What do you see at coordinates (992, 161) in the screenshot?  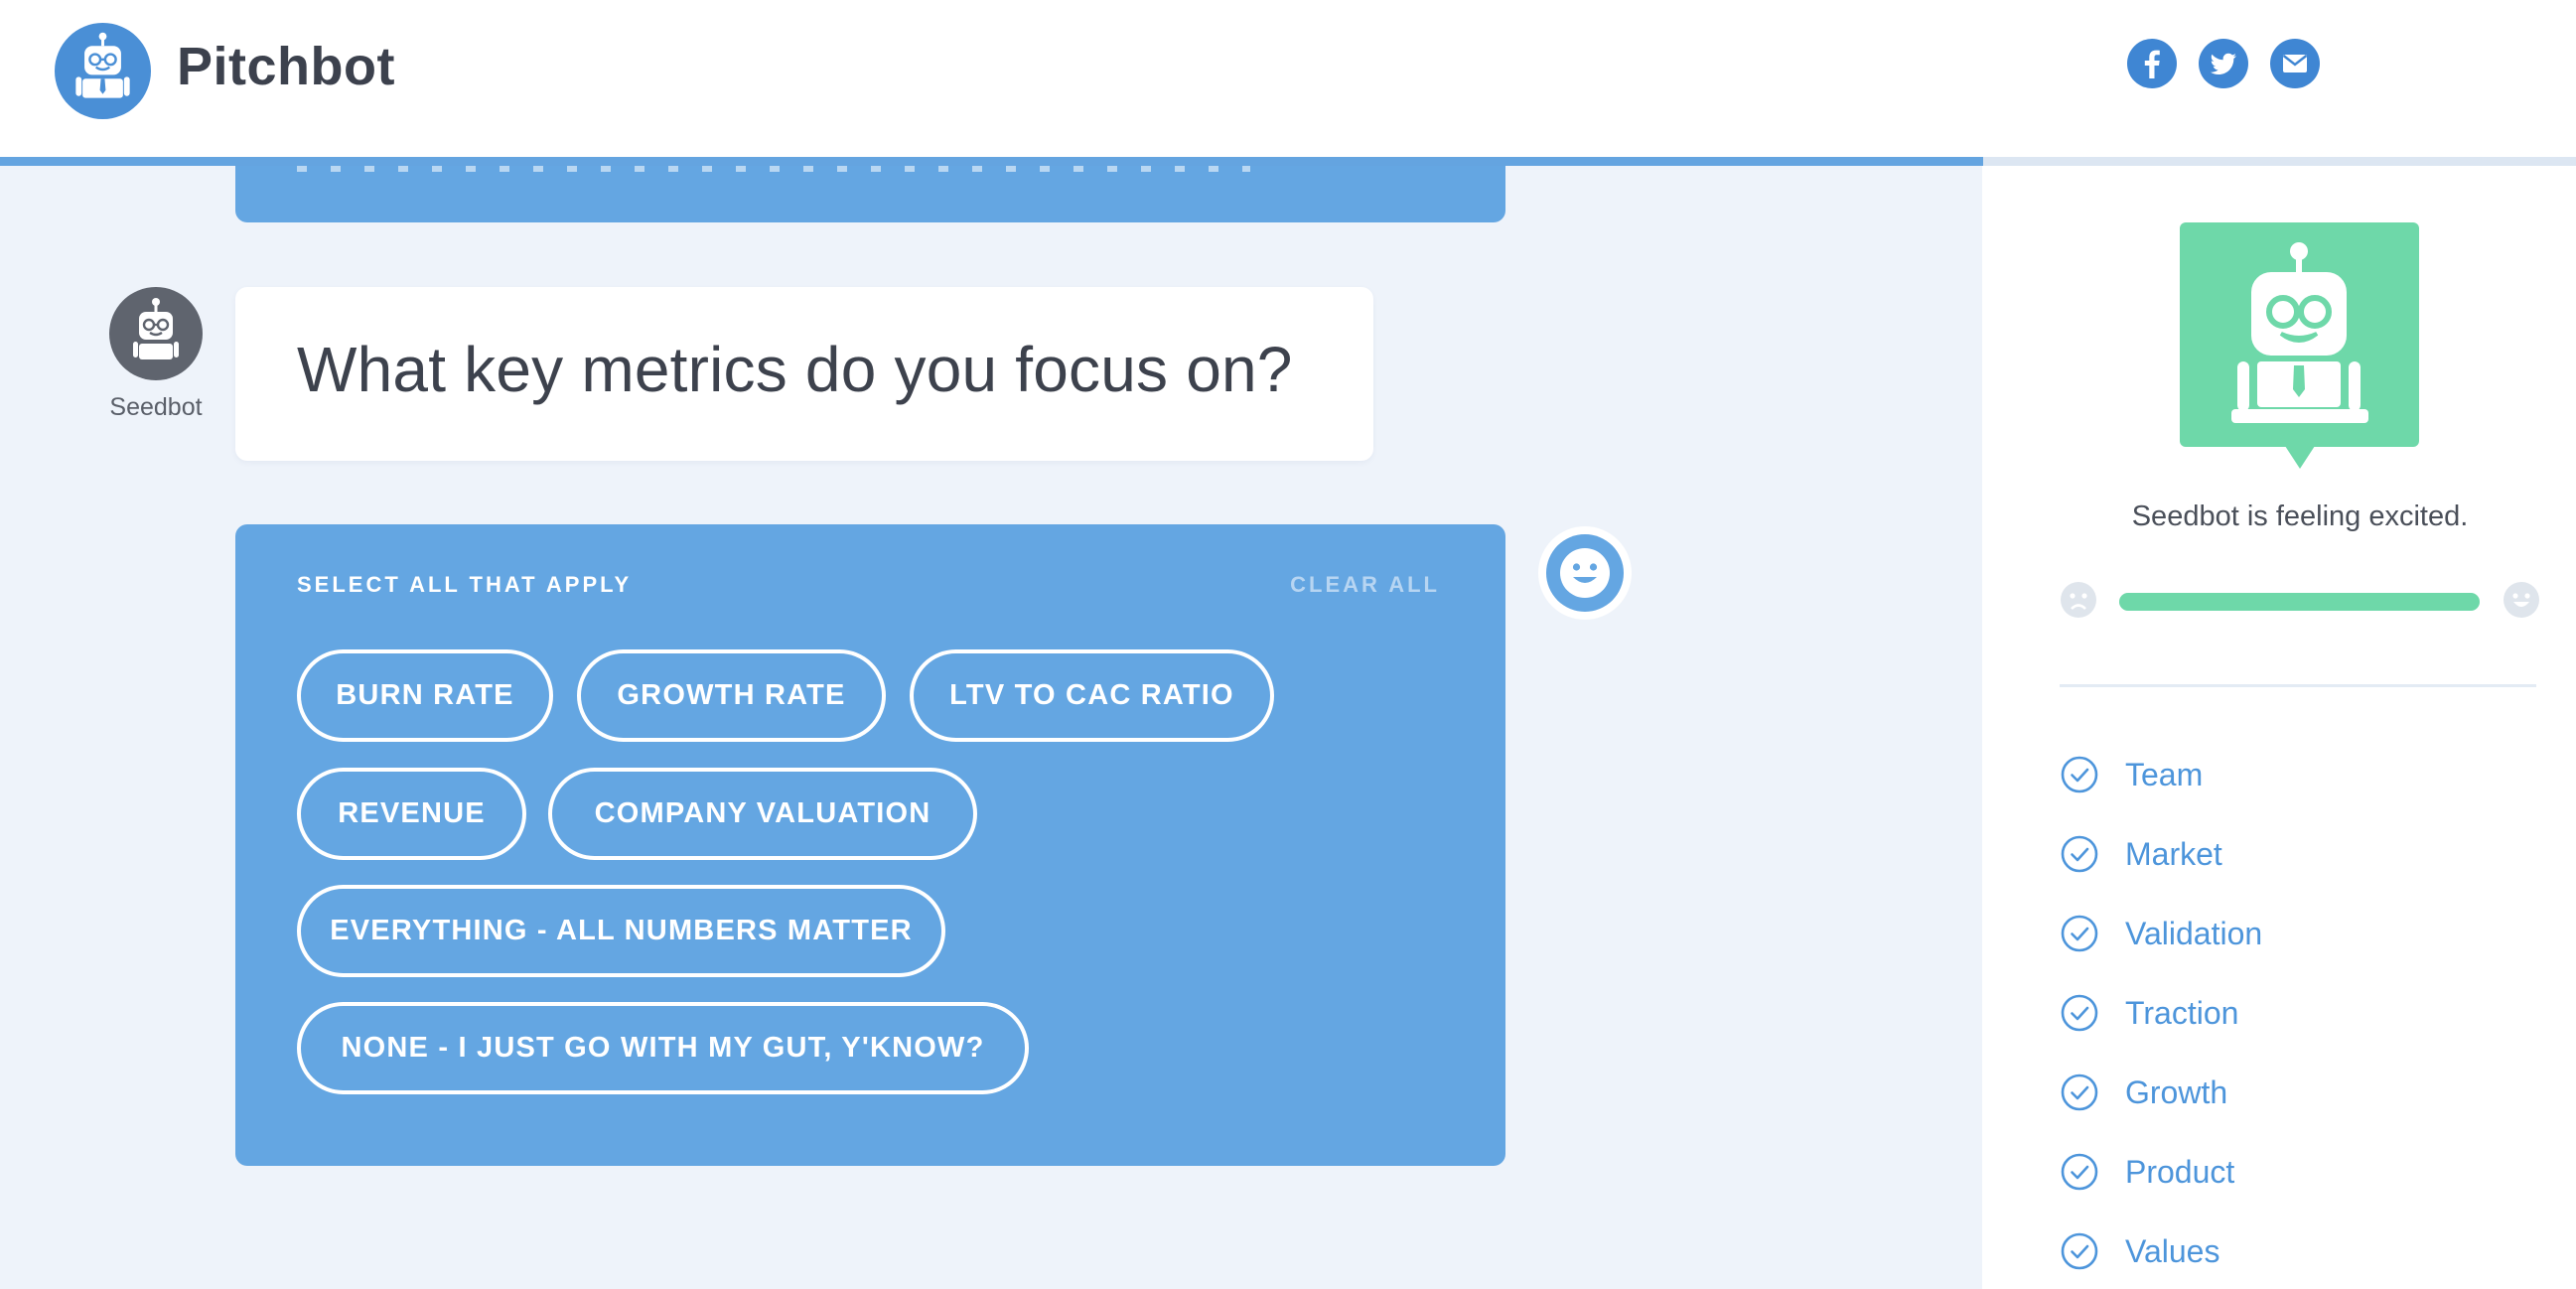 I see `progress-fill` at bounding box center [992, 161].